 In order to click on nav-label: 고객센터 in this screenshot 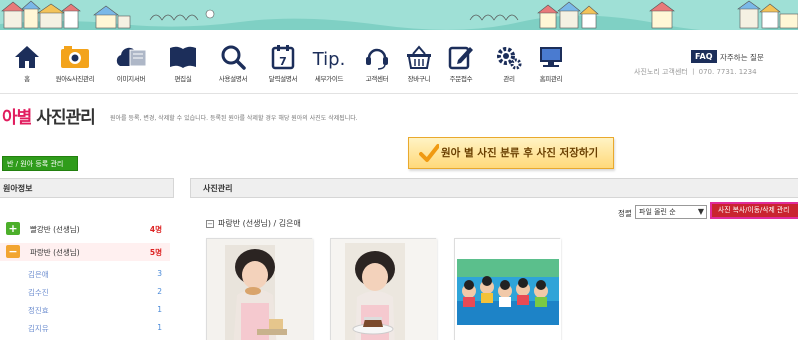, I will do `click(377, 79)`.